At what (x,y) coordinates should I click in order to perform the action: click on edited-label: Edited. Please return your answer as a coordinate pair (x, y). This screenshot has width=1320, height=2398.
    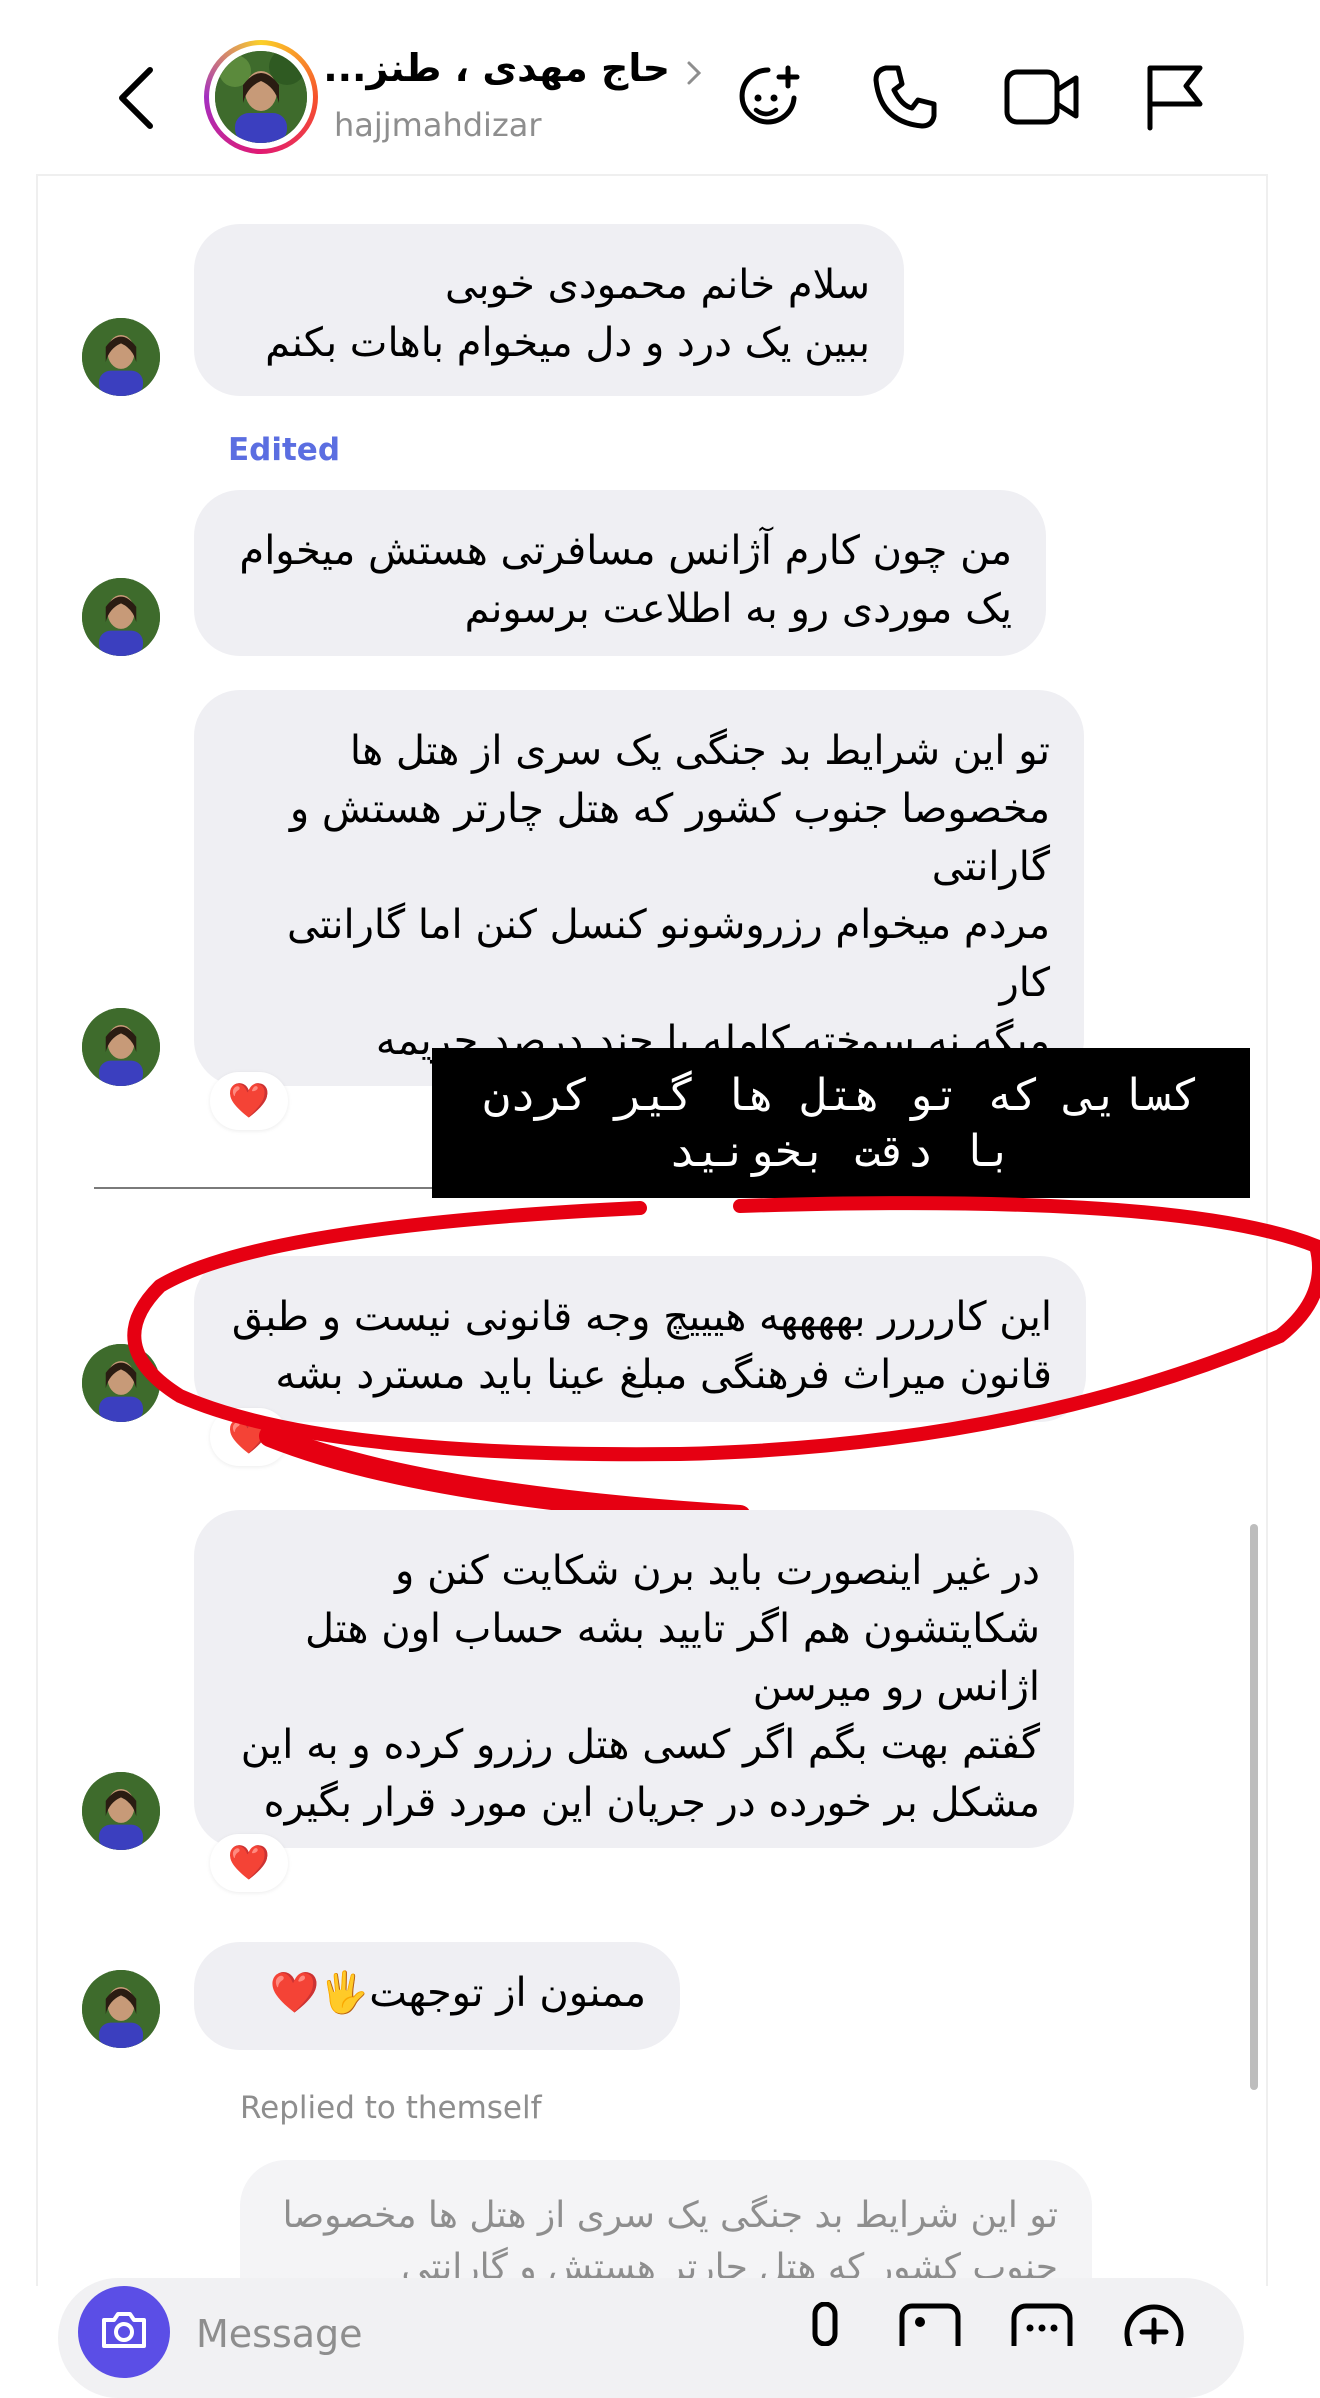
    Looking at the image, I should click on (284, 450).